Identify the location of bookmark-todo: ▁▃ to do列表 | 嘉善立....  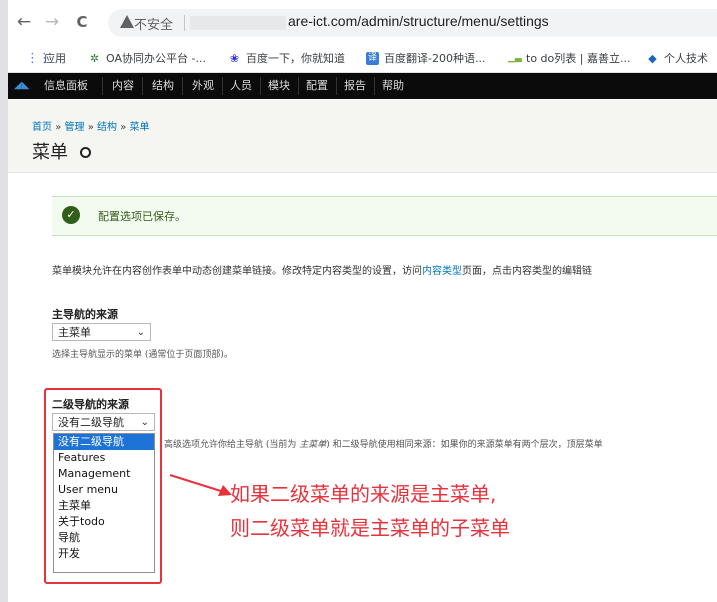
(569, 58).